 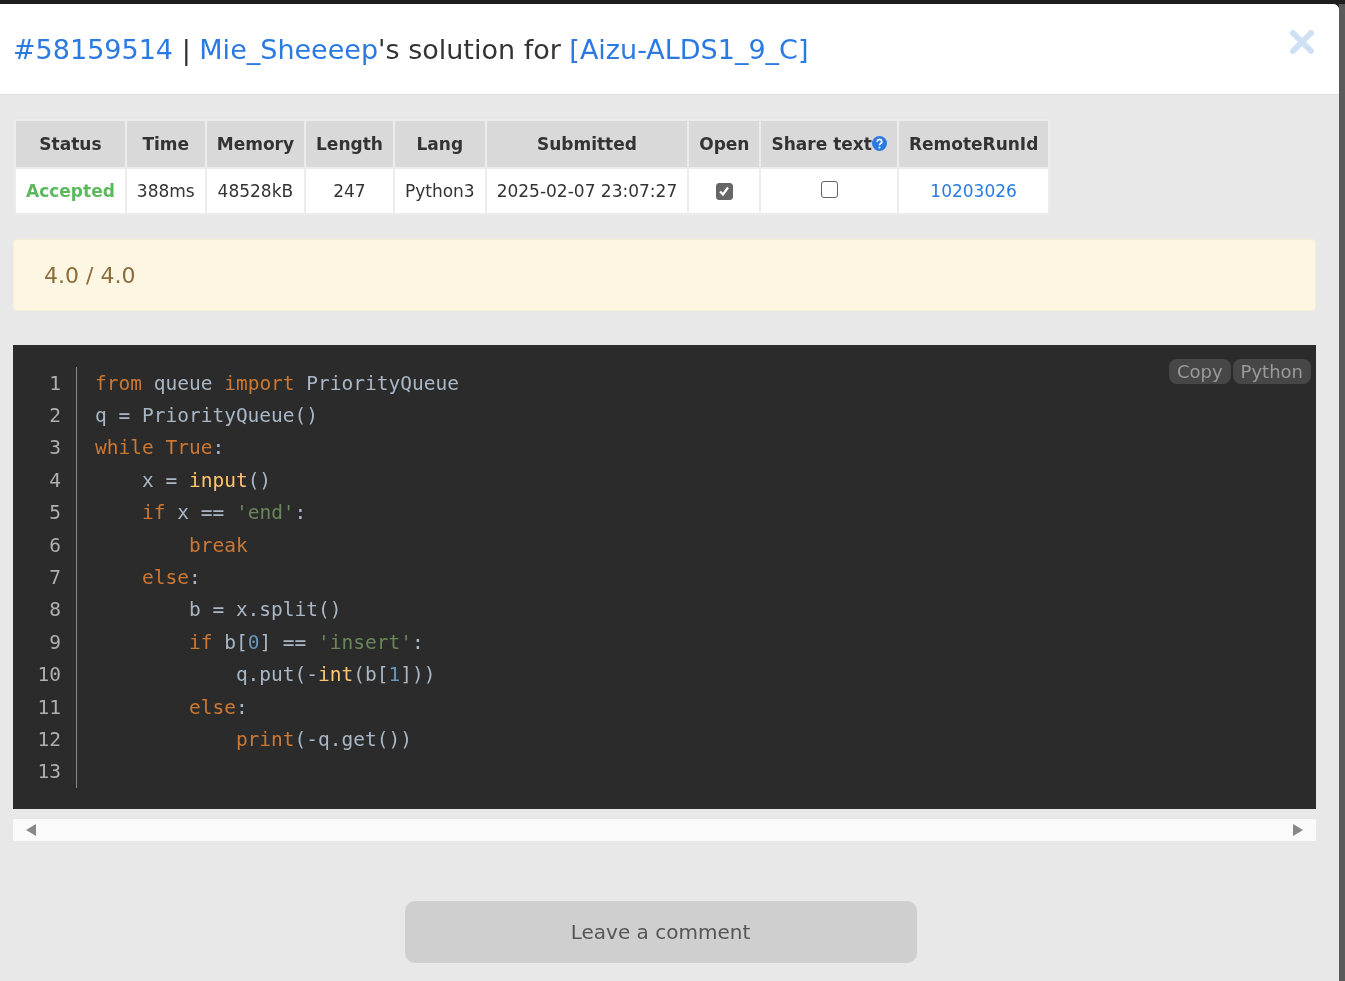 I want to click on column-header: Length, so click(x=349, y=144).